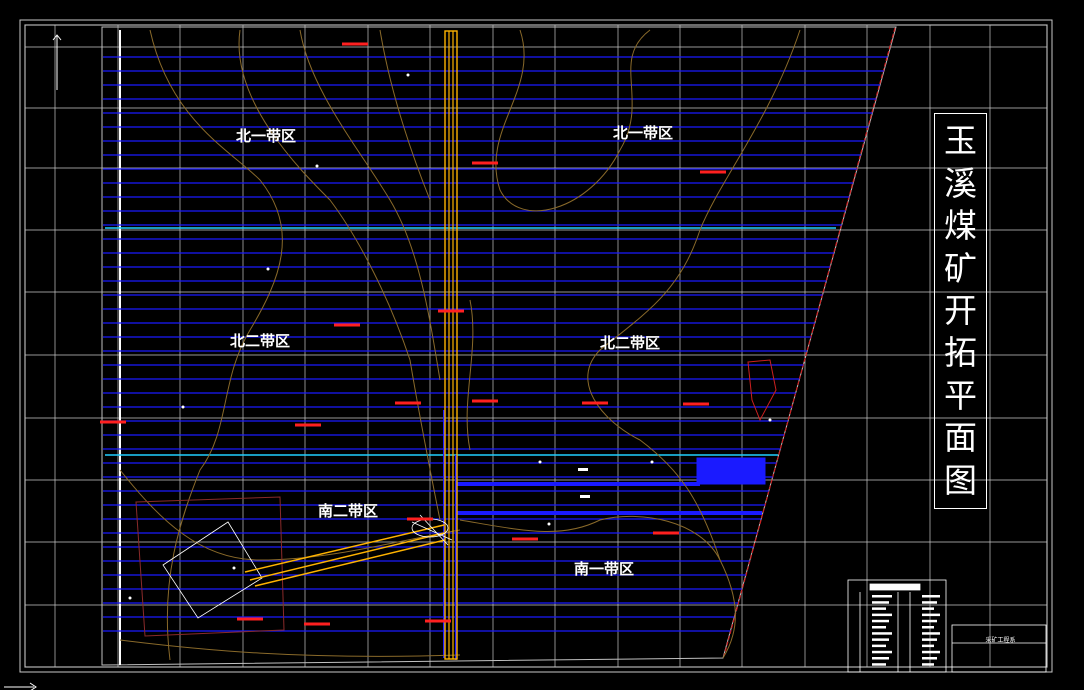 This screenshot has height=690, width=1084. What do you see at coordinates (960, 438) in the screenshot?
I see `title-char: 面` at bounding box center [960, 438].